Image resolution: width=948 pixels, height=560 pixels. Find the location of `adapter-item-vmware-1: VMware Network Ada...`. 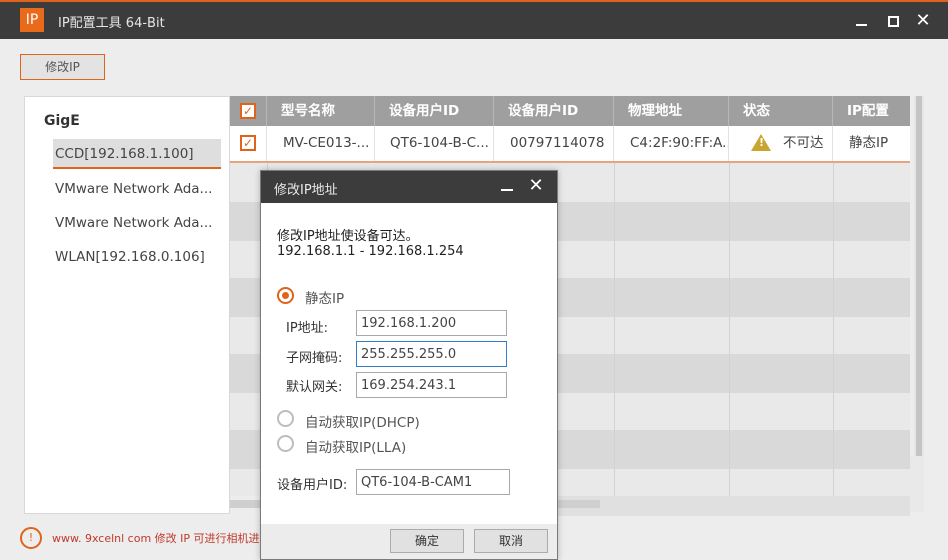

adapter-item-vmware-1: VMware Network Ada... is located at coordinates (137, 189).